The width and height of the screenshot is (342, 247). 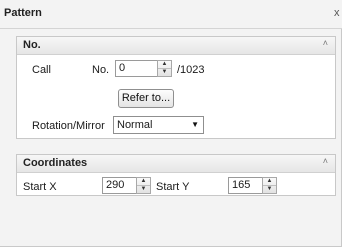 I want to click on coordinates-section-title: Coordinates, so click(x=55, y=163).